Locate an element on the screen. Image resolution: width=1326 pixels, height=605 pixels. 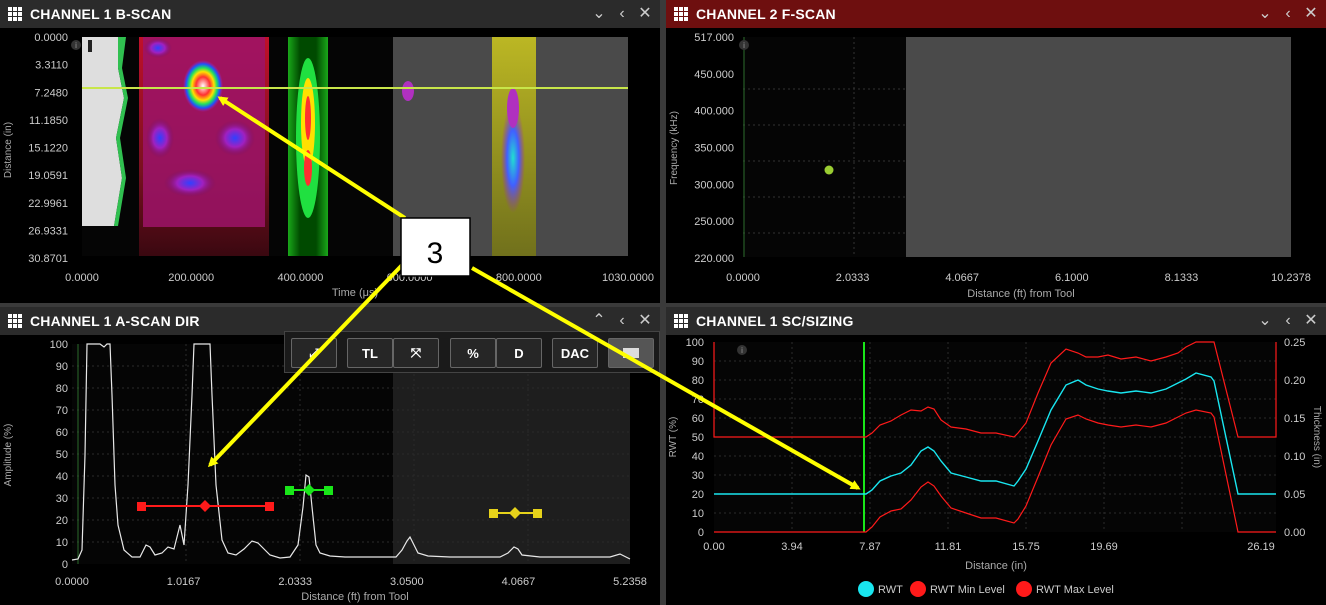
legend-label: RWT Min Level is located at coordinates (967, 590).